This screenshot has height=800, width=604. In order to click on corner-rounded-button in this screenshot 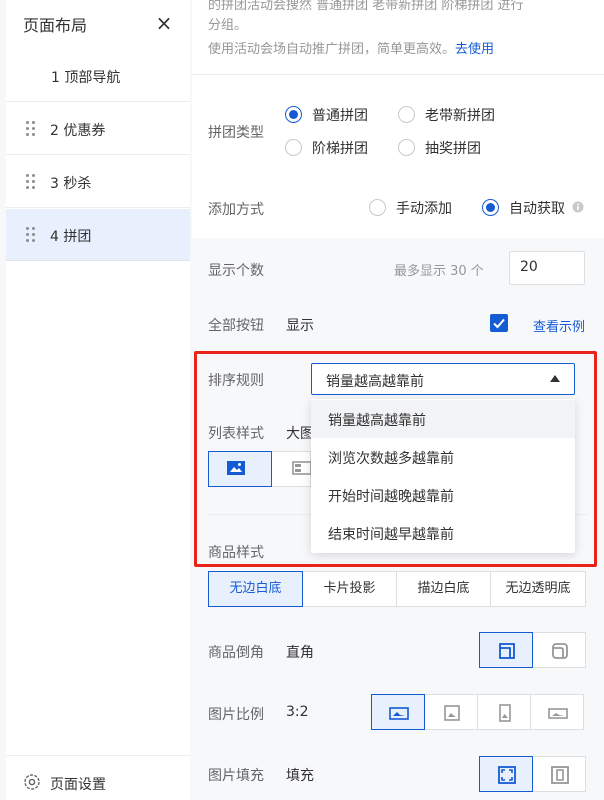, I will do `click(559, 650)`.